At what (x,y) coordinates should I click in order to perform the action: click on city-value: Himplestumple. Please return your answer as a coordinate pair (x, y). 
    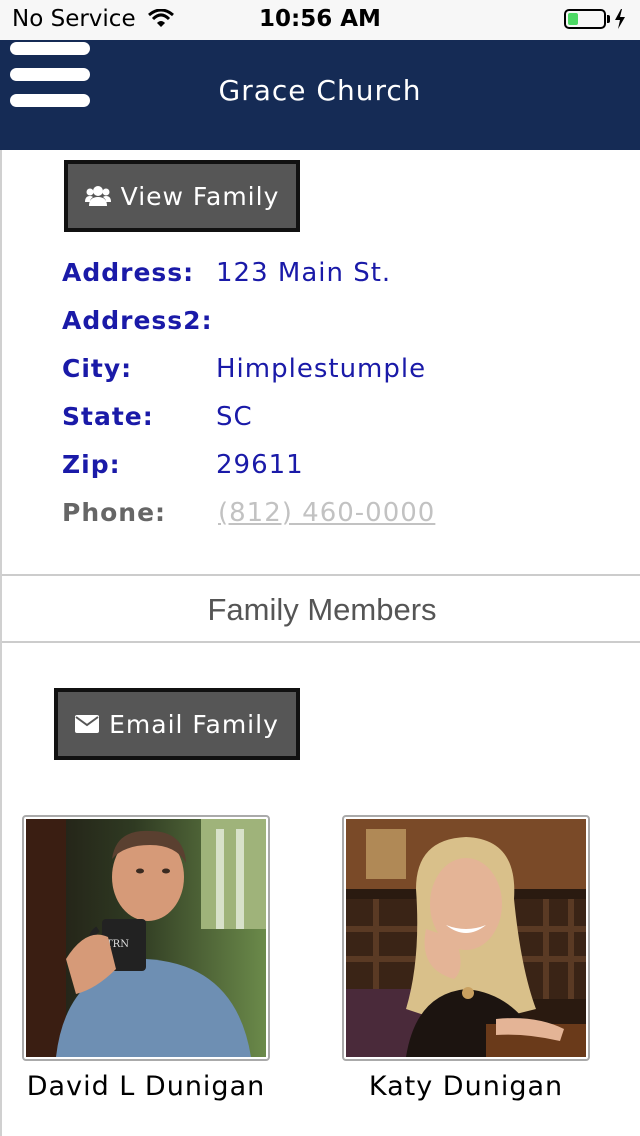
    Looking at the image, I should click on (321, 369).